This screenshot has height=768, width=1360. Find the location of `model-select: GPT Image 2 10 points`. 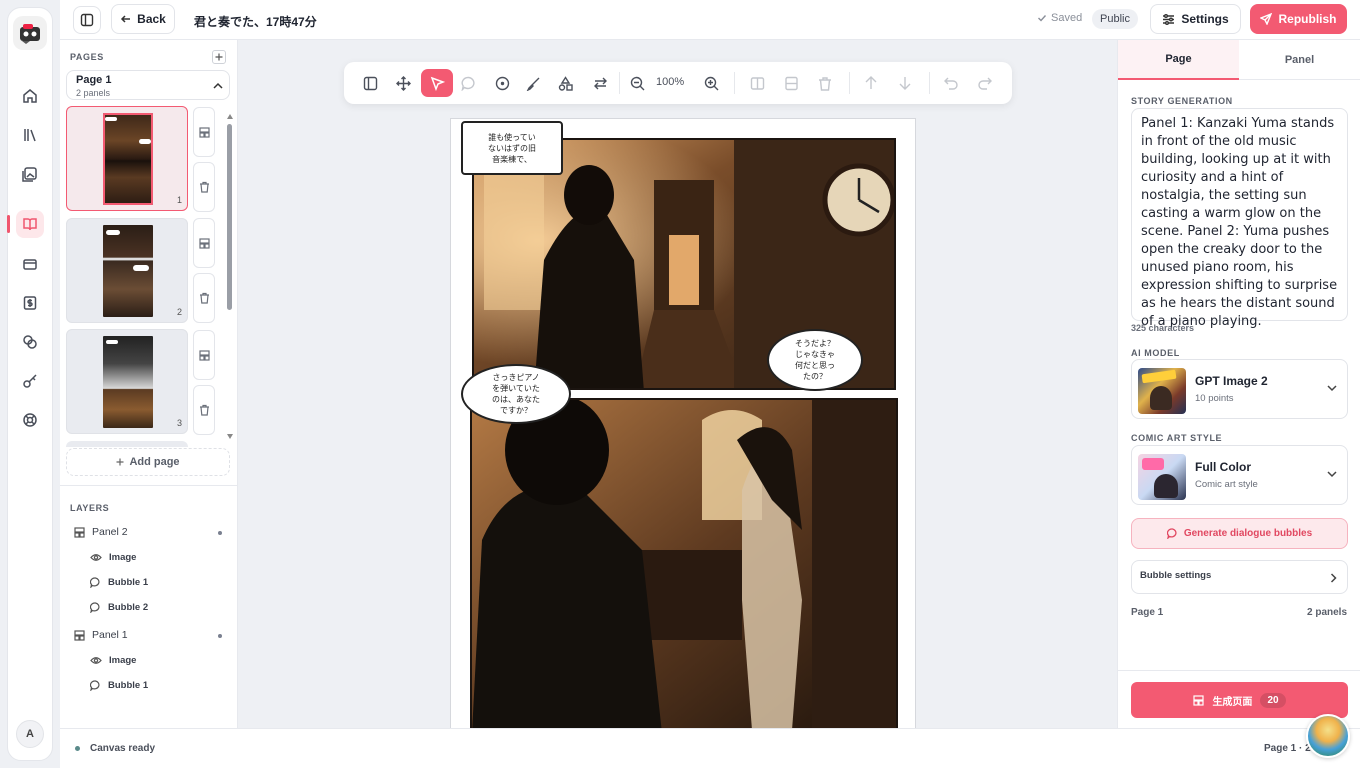

model-select: GPT Image 2 10 points is located at coordinates (1239, 389).